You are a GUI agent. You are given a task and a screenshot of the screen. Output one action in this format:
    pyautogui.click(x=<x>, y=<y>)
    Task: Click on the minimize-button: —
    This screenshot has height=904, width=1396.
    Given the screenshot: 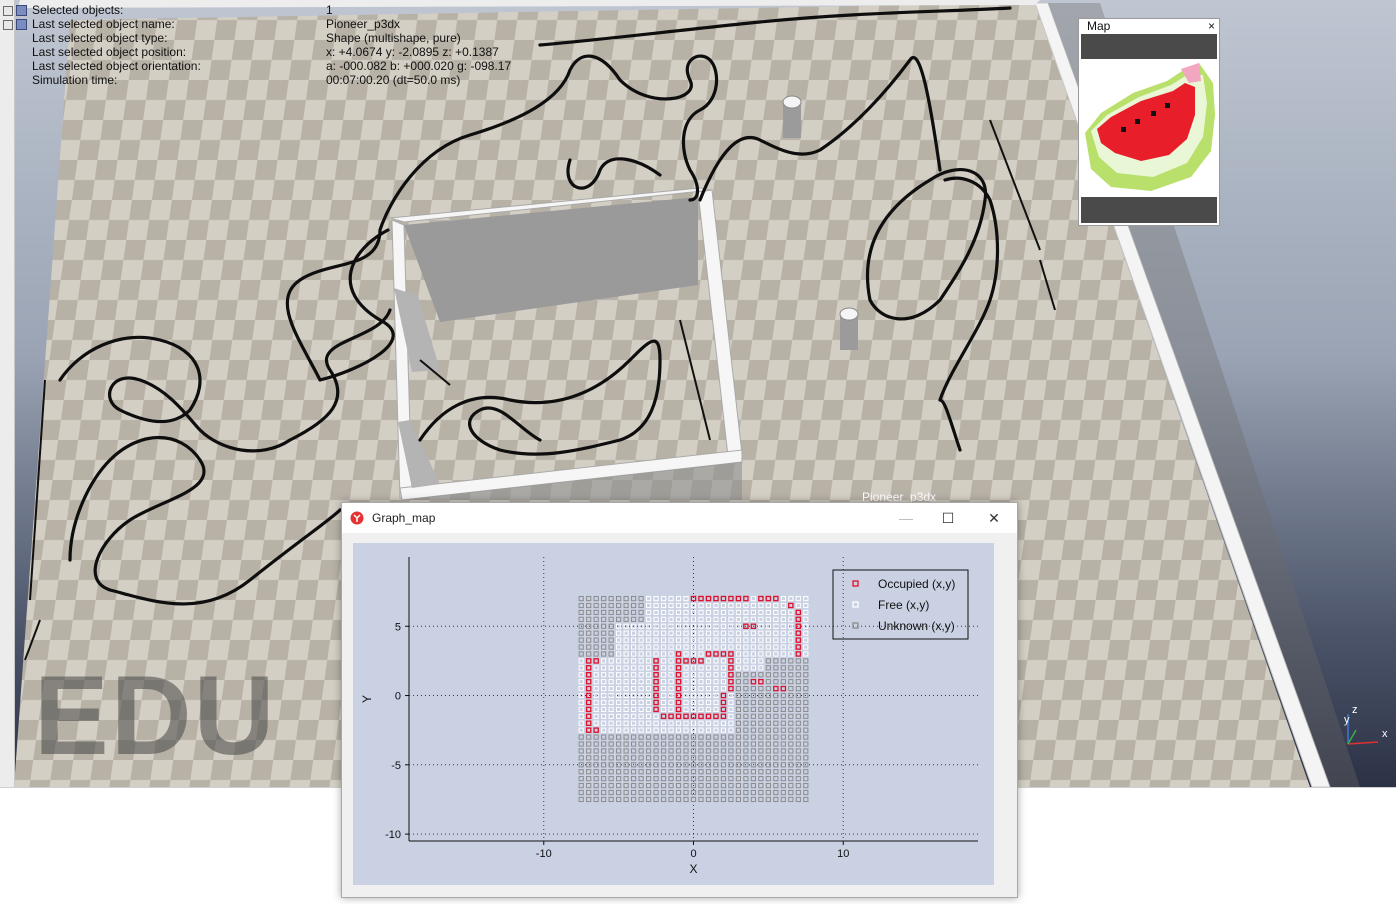 What is the action you would take?
    pyautogui.click(x=906, y=518)
    